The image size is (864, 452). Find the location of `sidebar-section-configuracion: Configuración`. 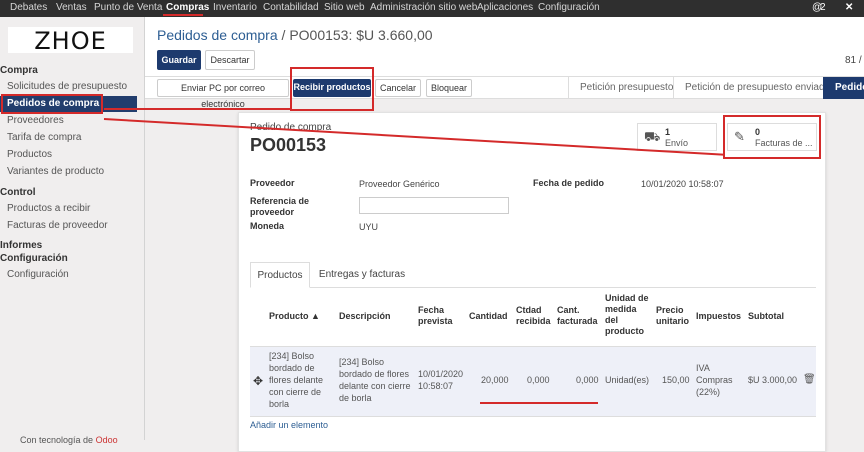

sidebar-section-configuracion: Configuración is located at coordinates (34, 258).